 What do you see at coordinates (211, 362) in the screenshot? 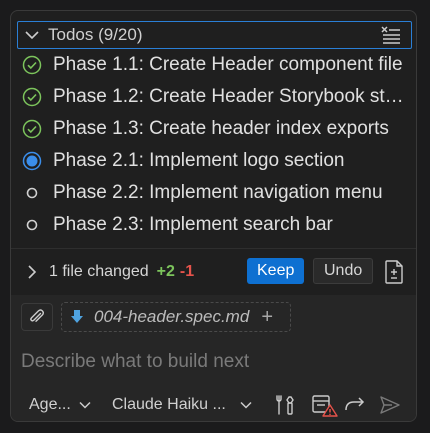
I see `prompt-input` at bounding box center [211, 362].